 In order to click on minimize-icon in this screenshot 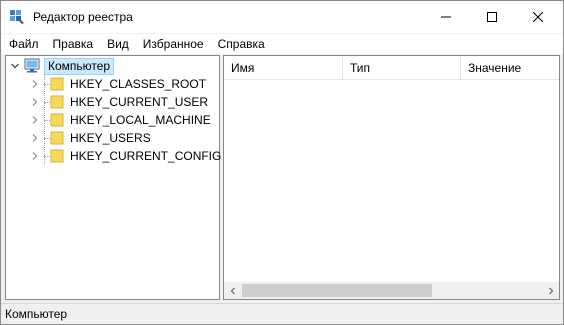, I will do `click(446, 16)`.